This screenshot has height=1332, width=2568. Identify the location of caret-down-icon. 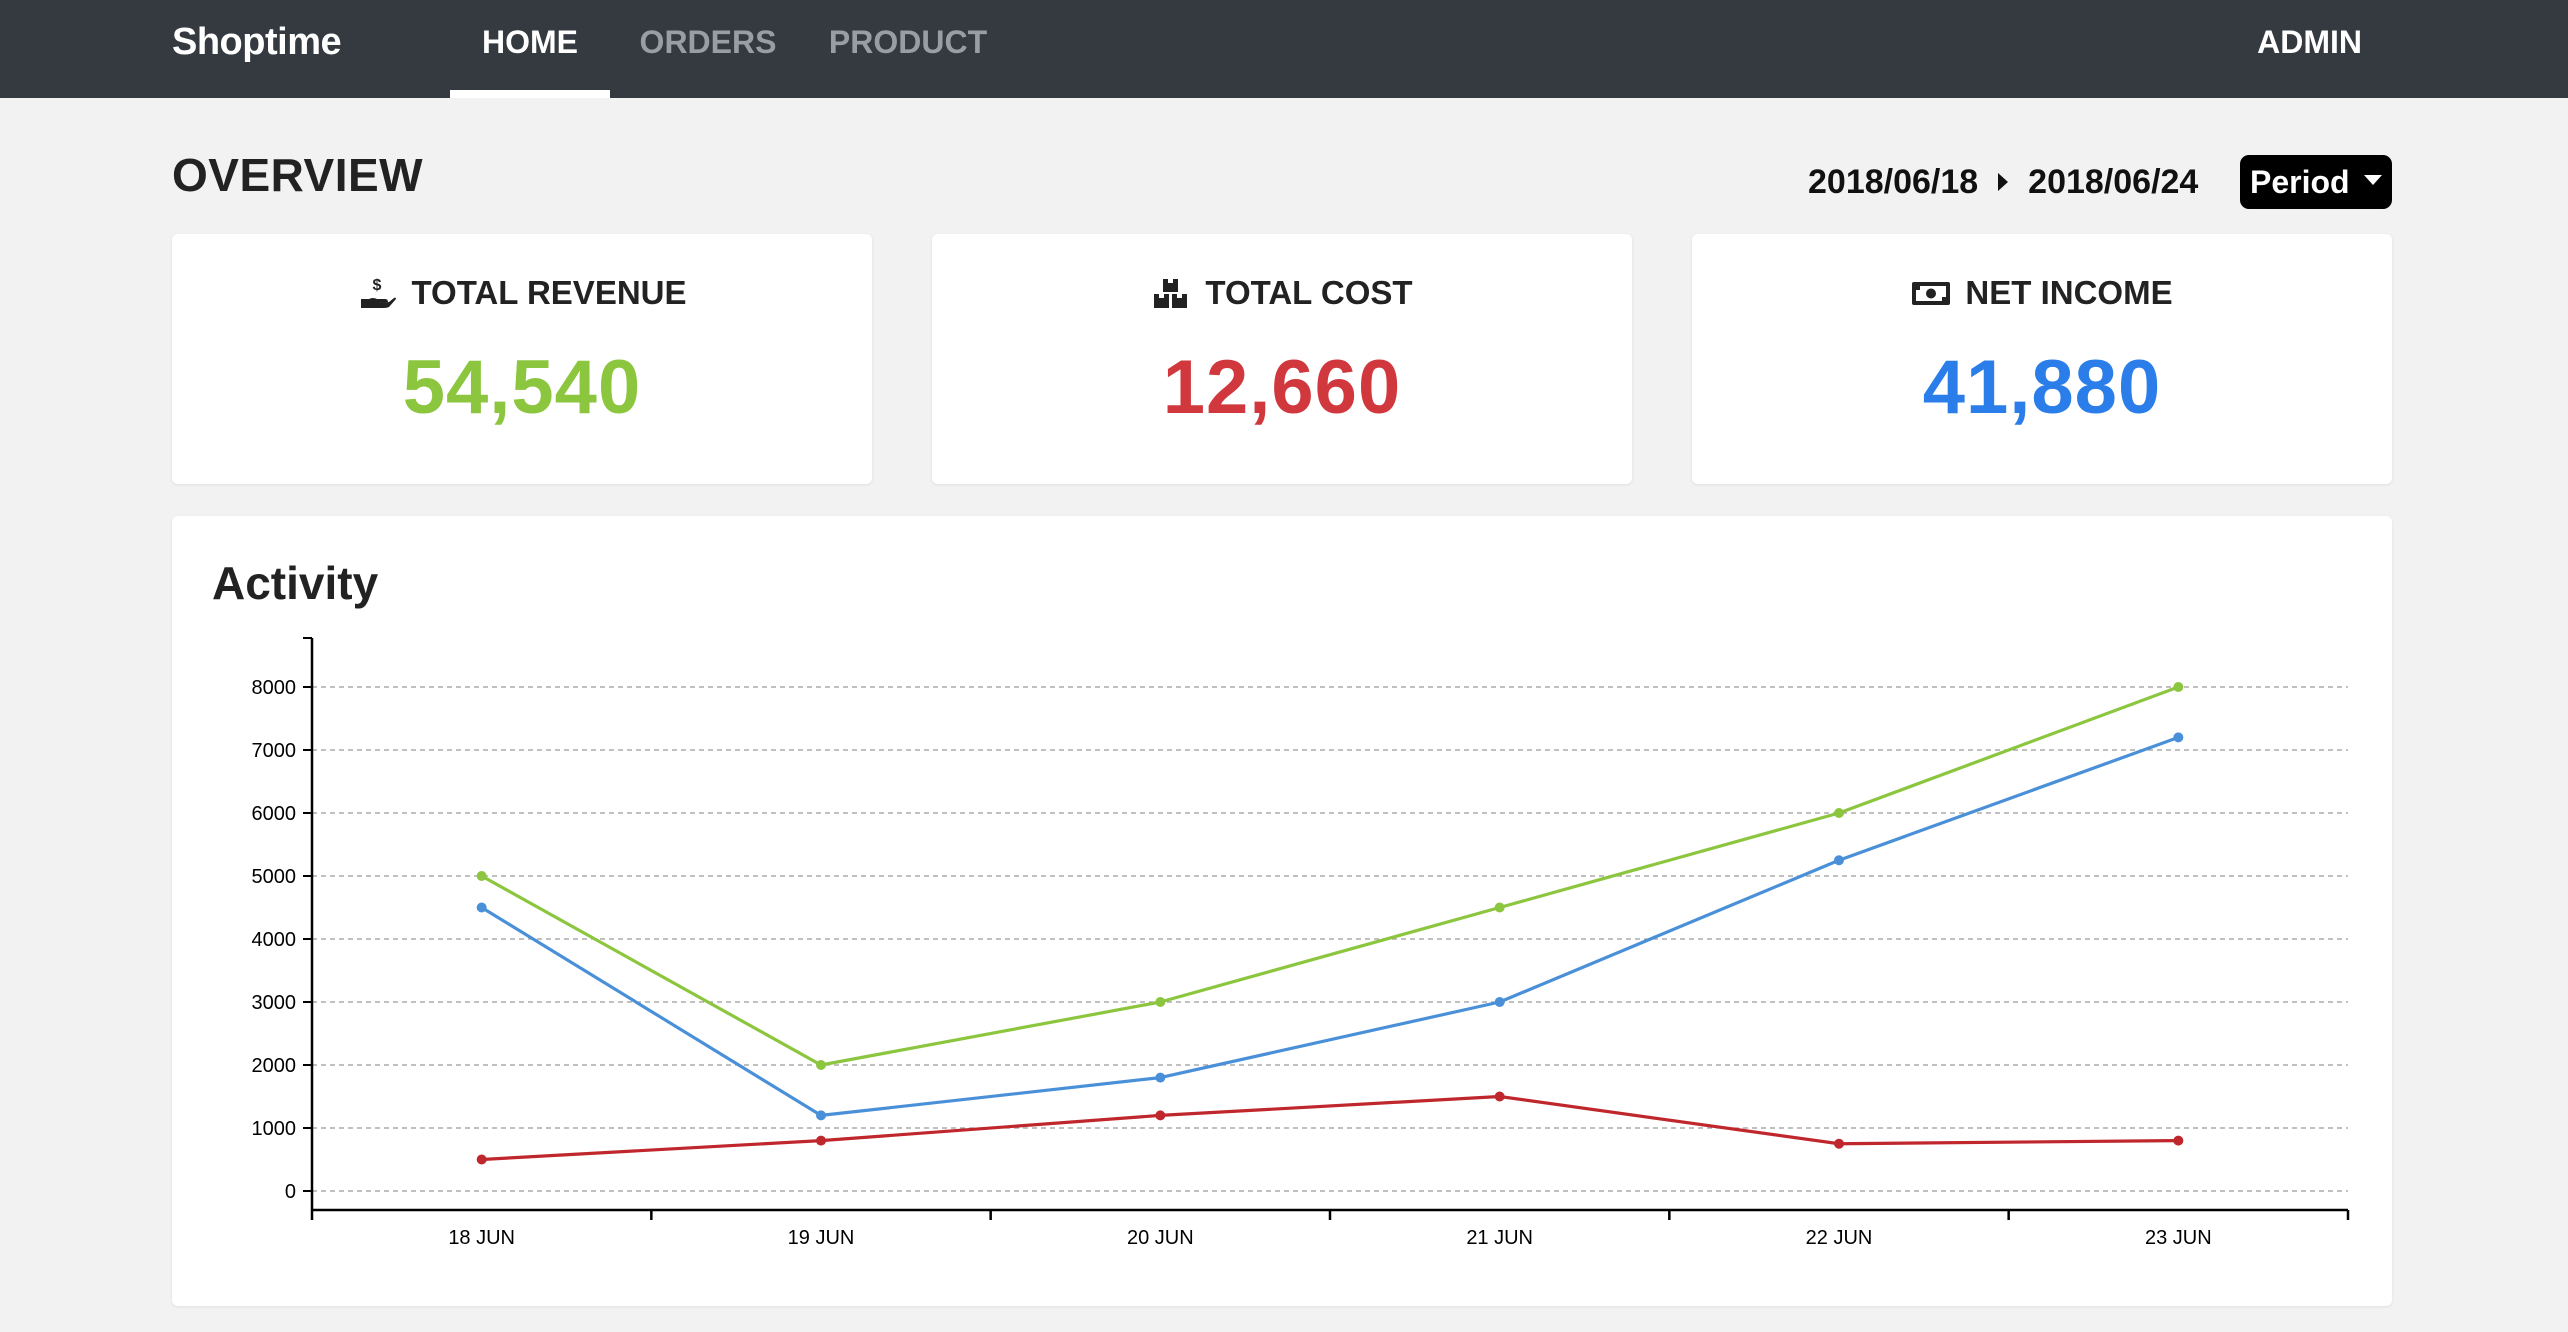
(2372, 180).